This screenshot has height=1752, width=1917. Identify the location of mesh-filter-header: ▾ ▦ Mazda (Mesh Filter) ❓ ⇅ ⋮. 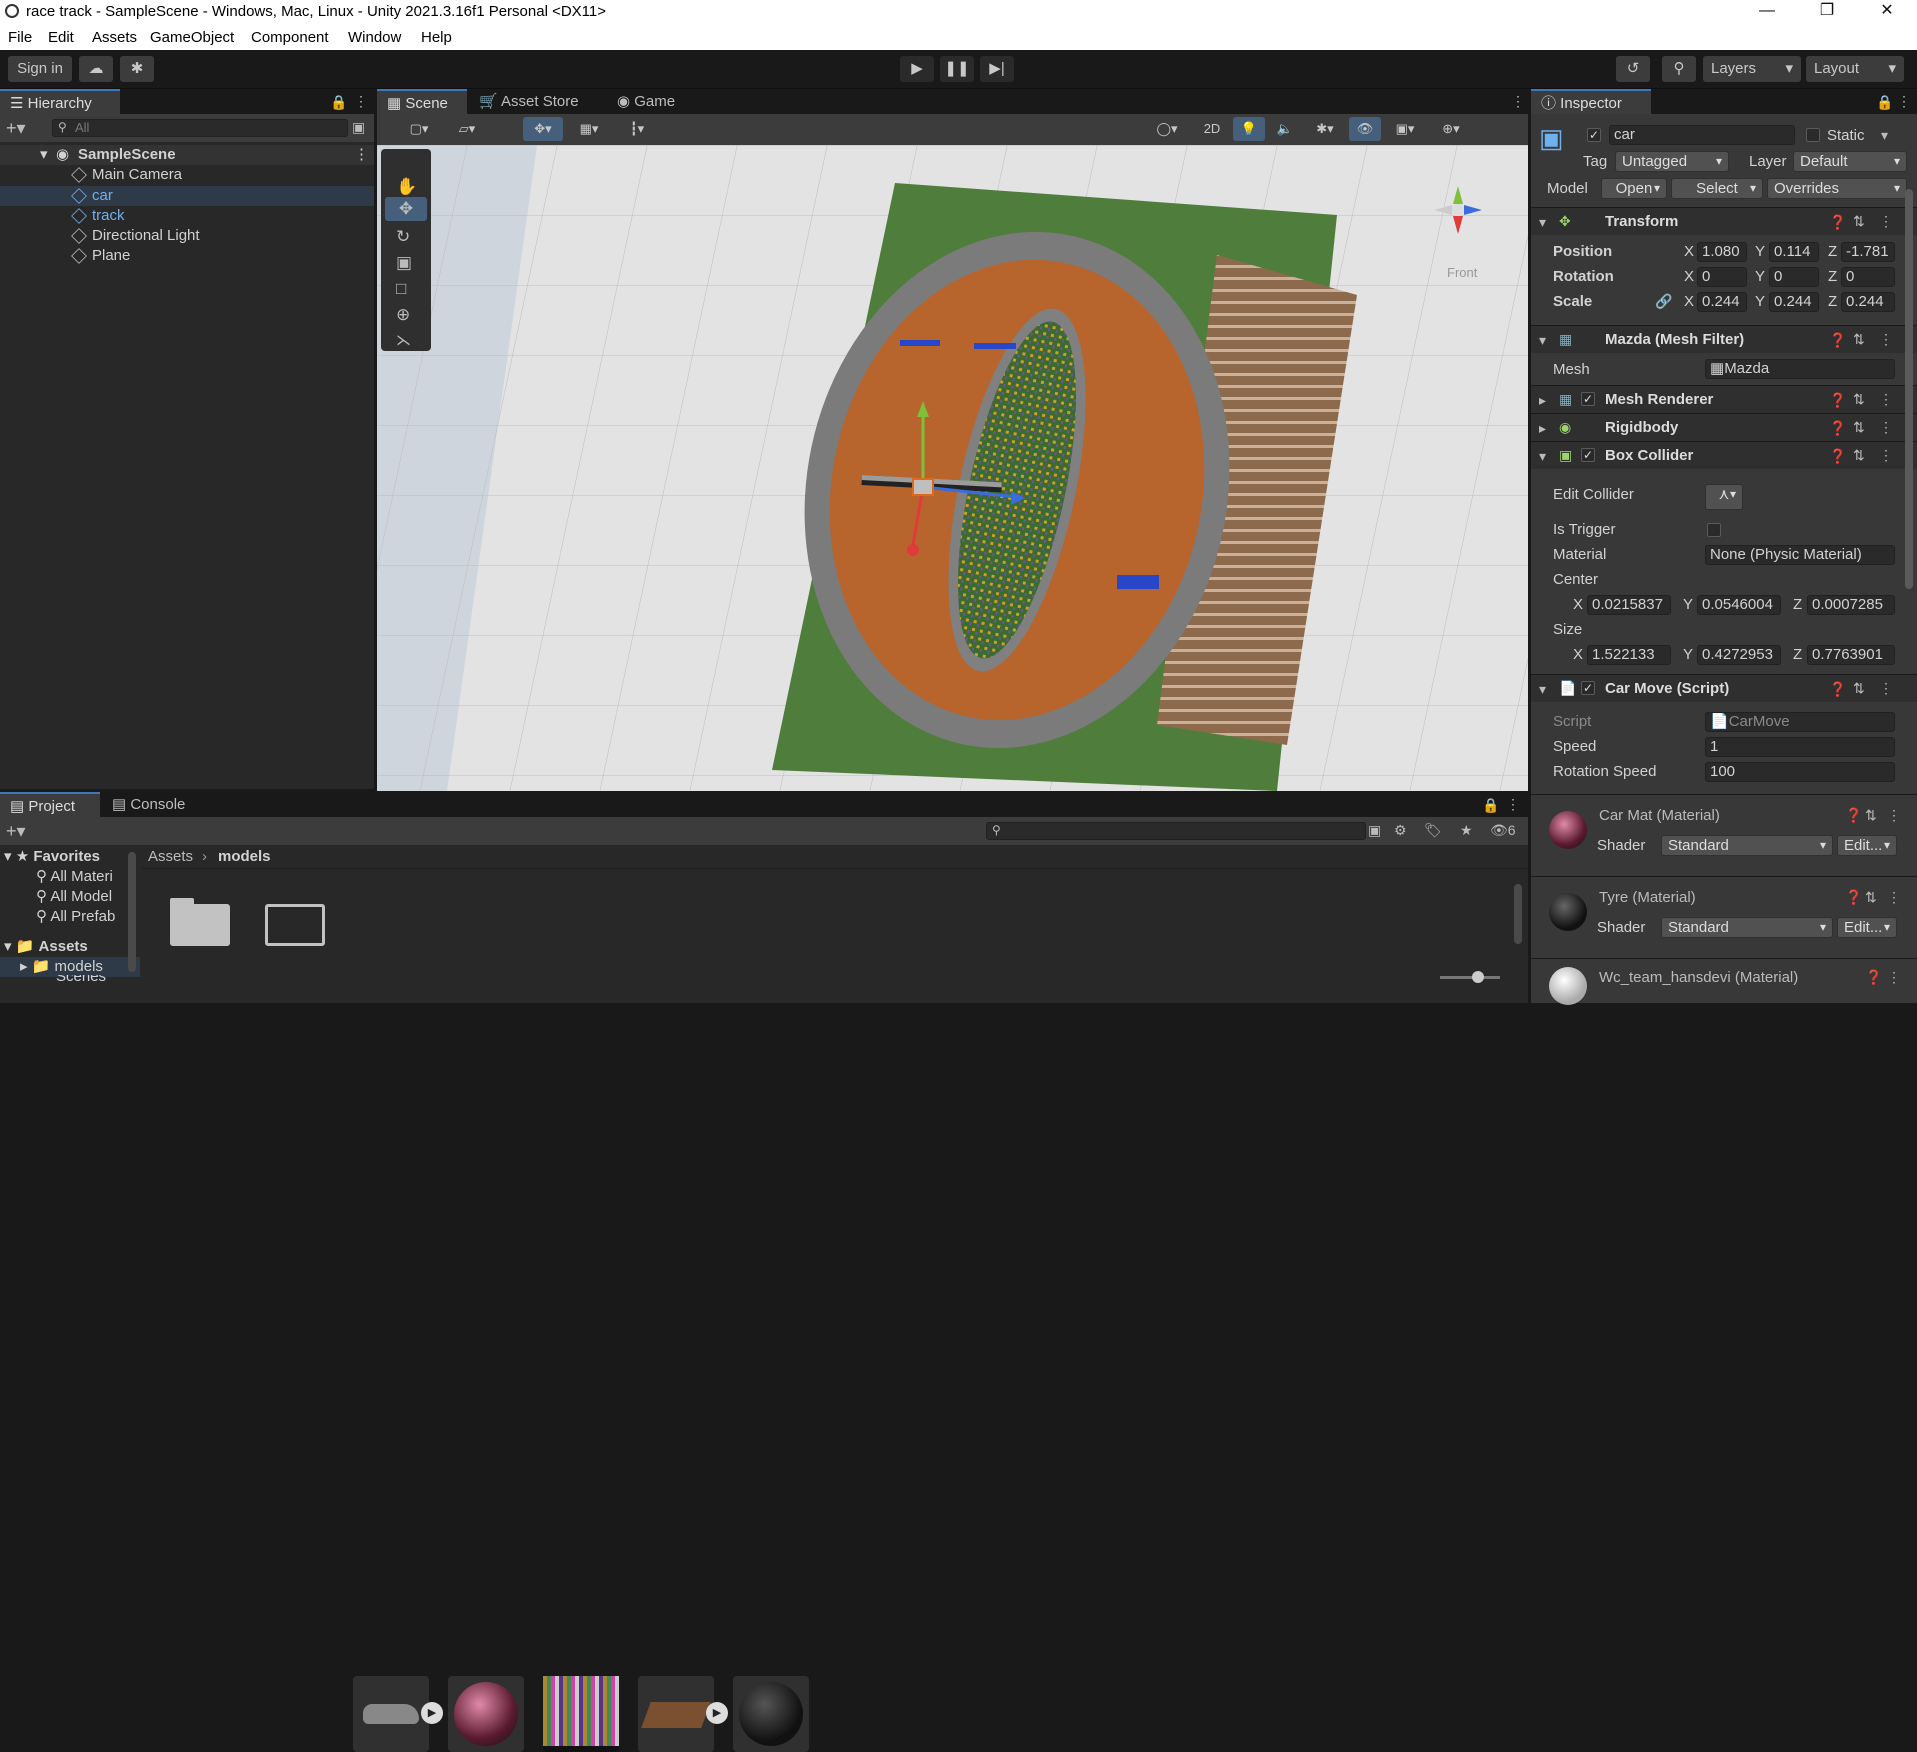
(1724, 339).